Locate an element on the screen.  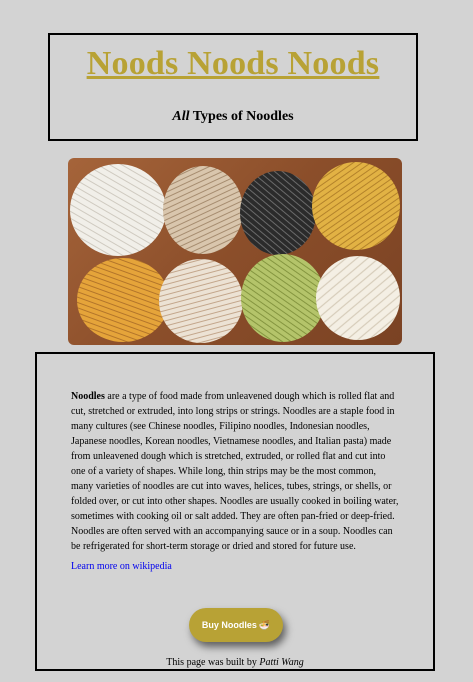
soba-noodle-nest is located at coordinates (203, 210).